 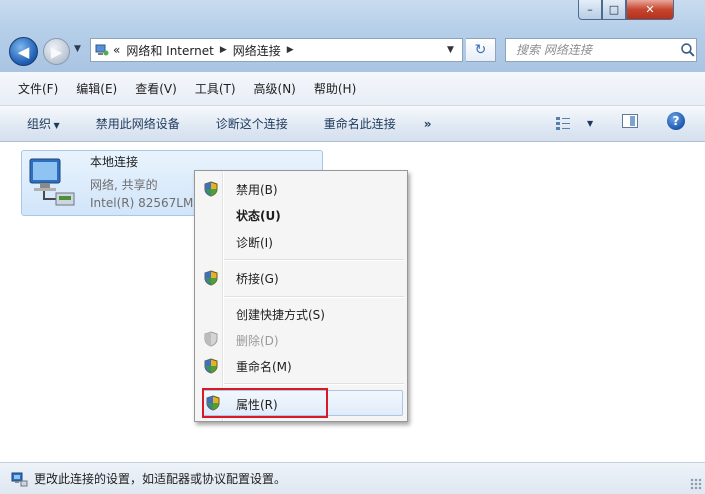 I want to click on maximize-button: □, so click(x=614, y=10).